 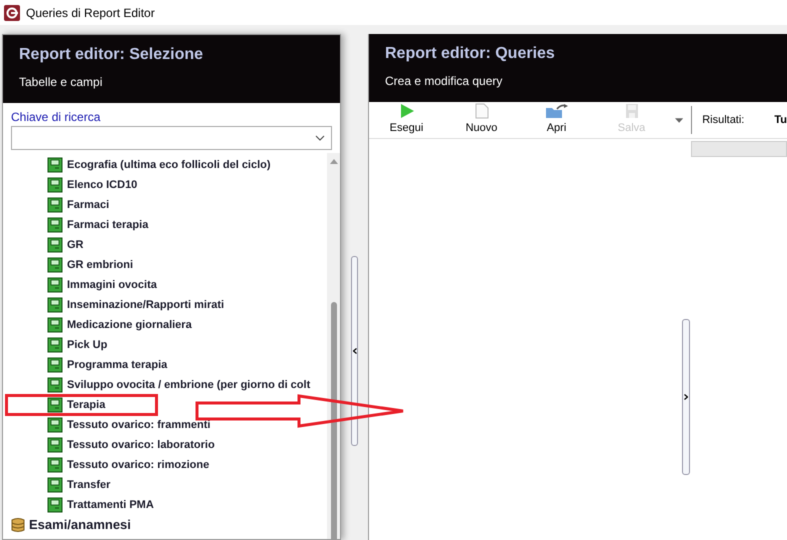 What do you see at coordinates (679, 120) in the screenshot?
I see `dropdown-arrow-icon` at bounding box center [679, 120].